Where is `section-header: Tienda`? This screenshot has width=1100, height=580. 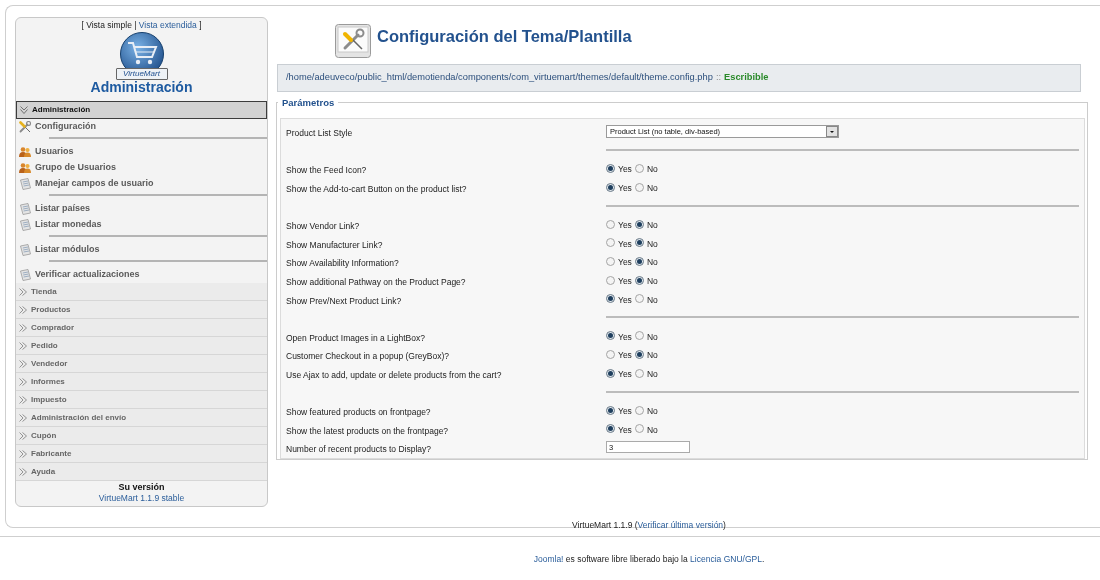
section-header: Tienda is located at coordinates (141, 292).